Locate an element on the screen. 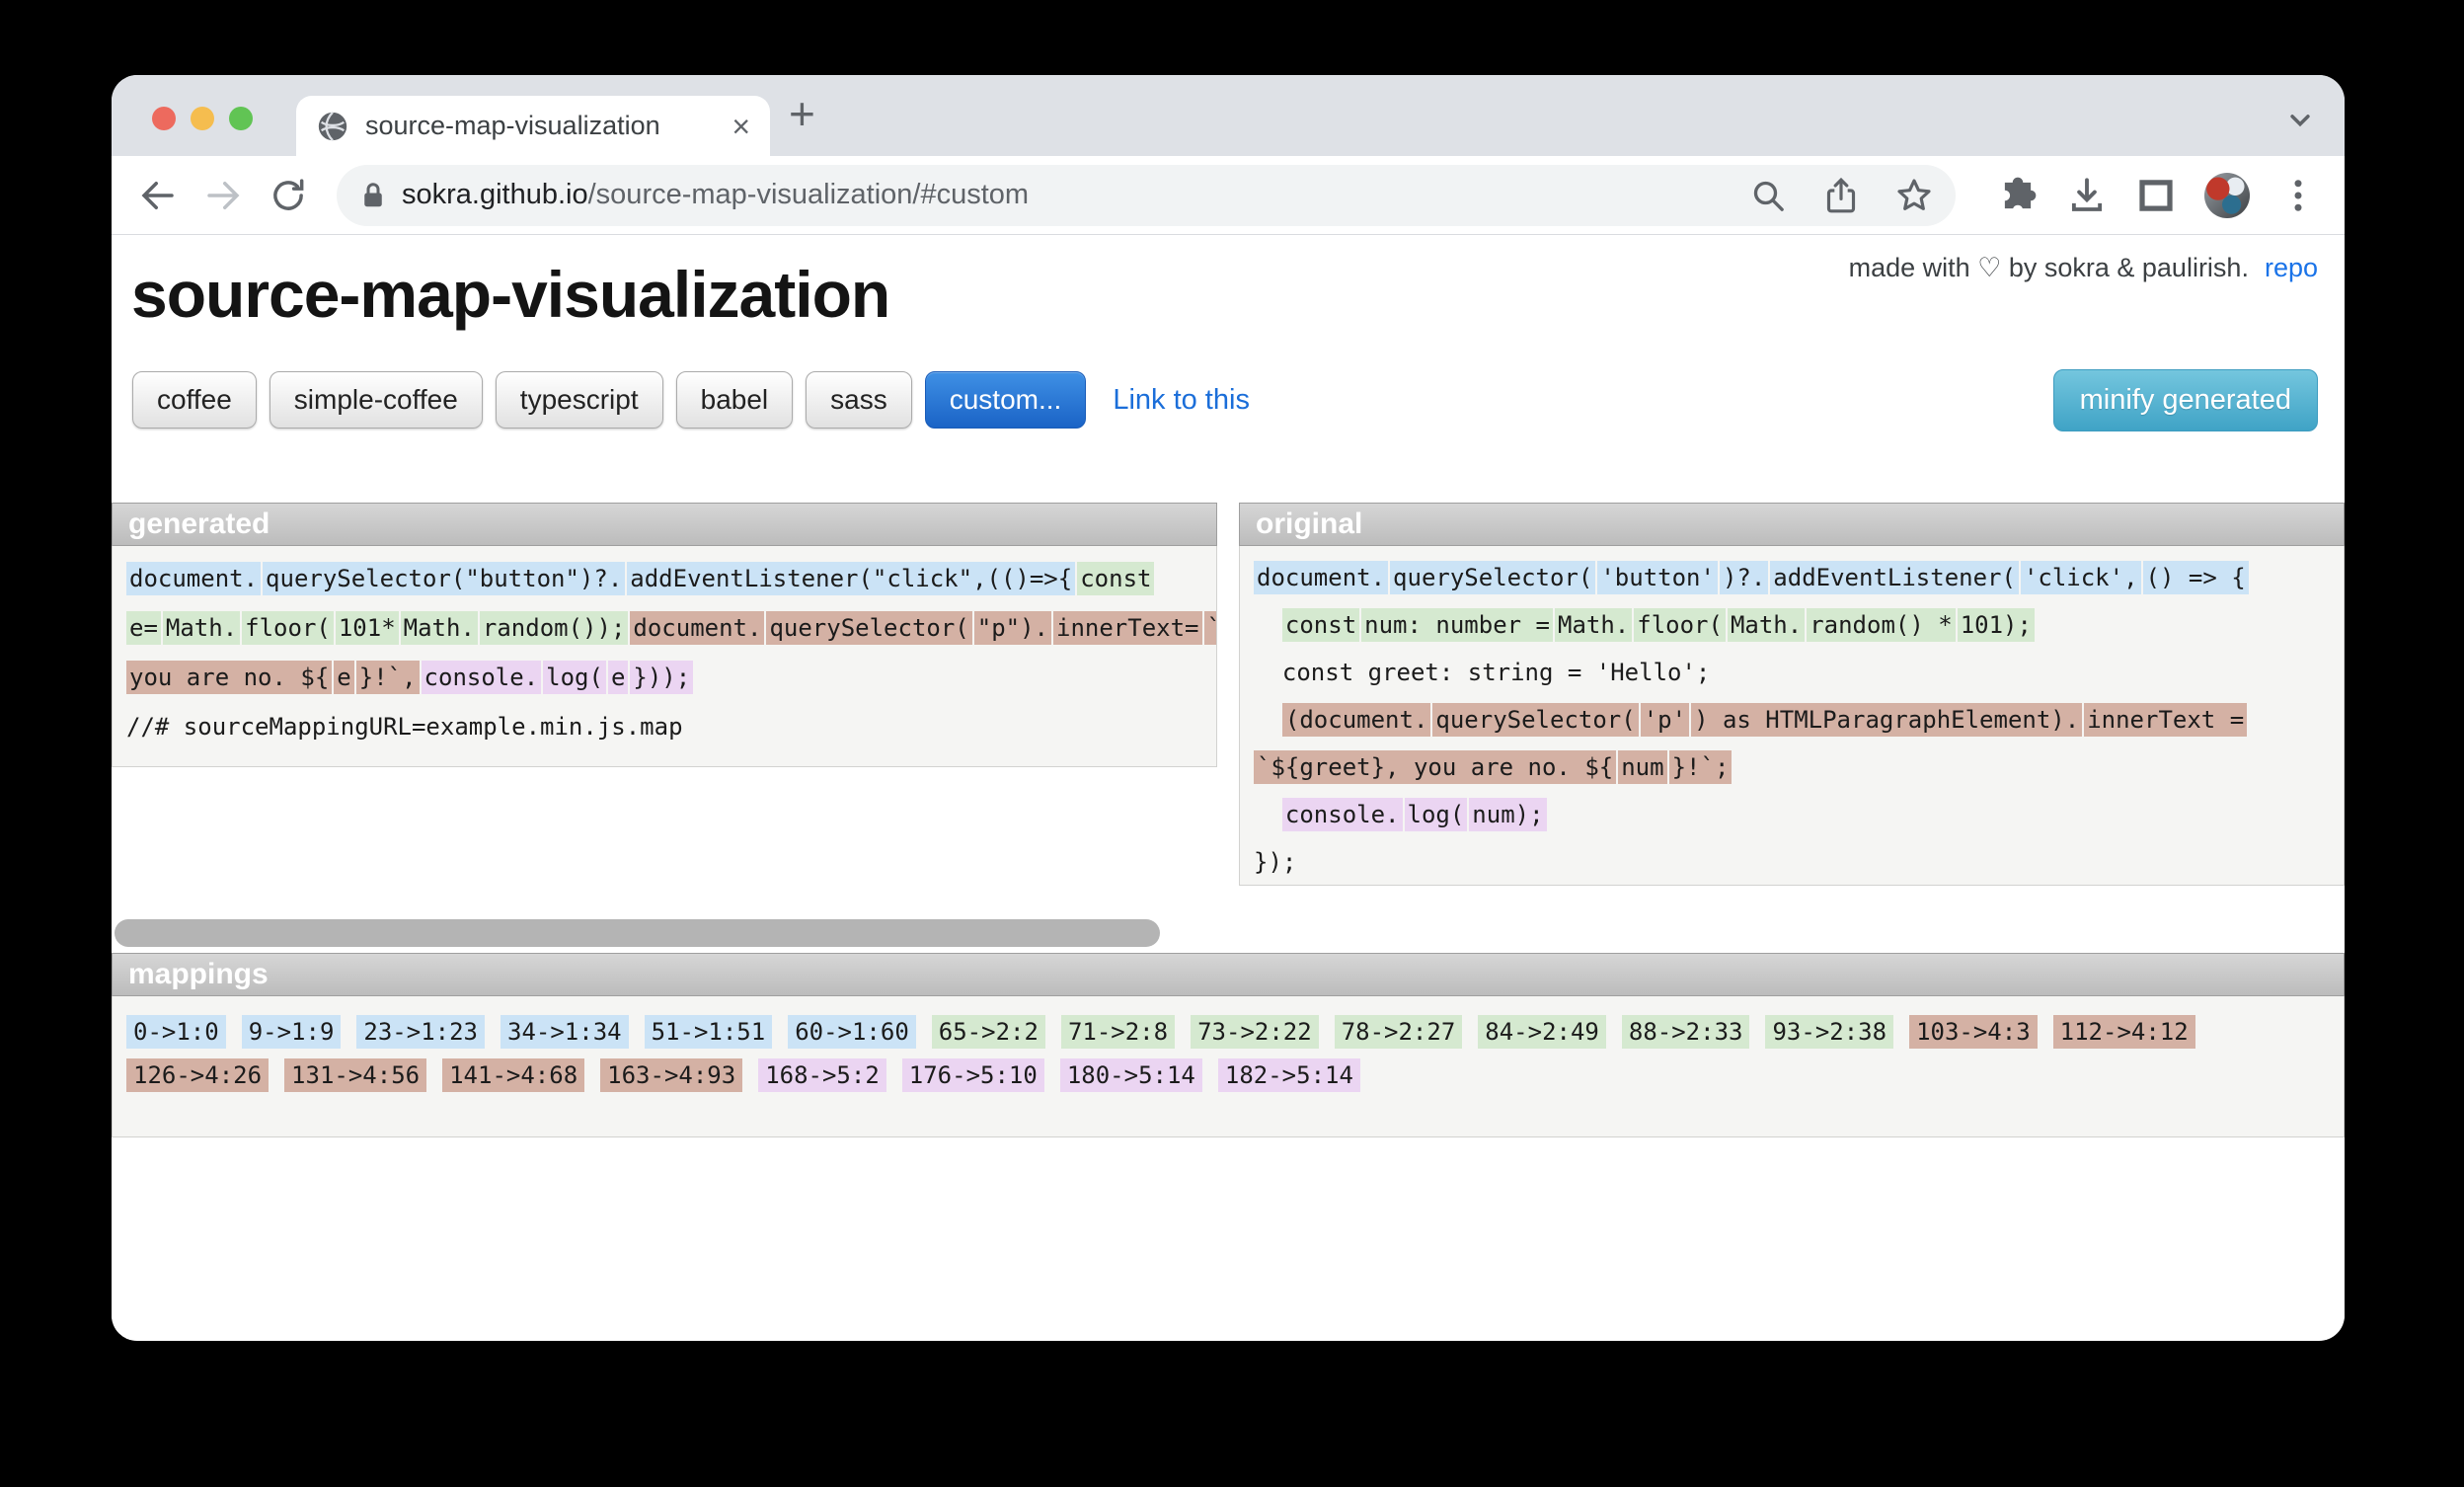 The height and width of the screenshot is (1487, 2464). mapped-code-segment: 'button' is located at coordinates (1657, 577).